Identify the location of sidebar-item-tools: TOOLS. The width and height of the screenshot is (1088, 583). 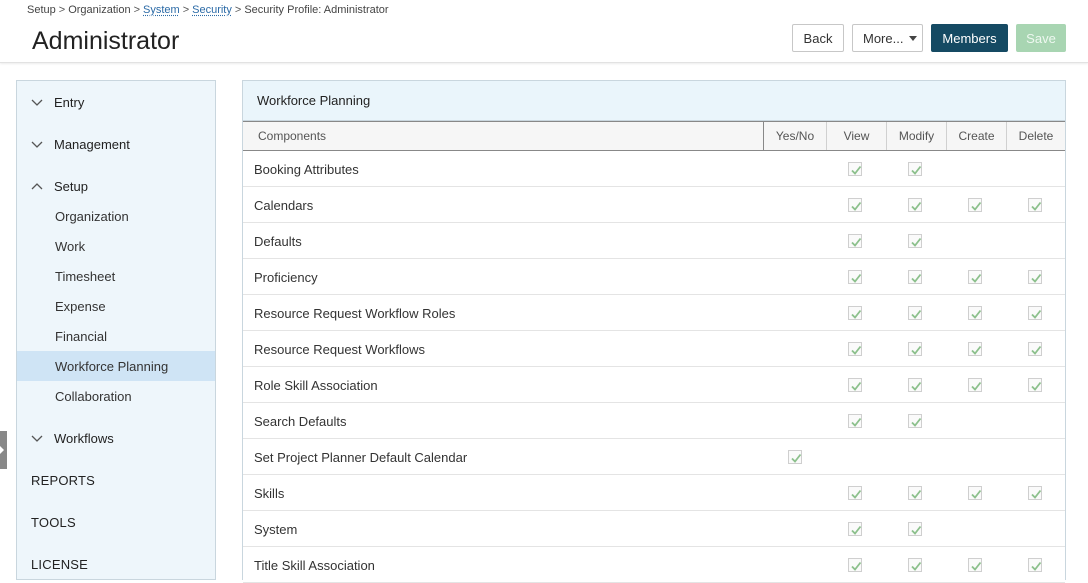
(116, 522).